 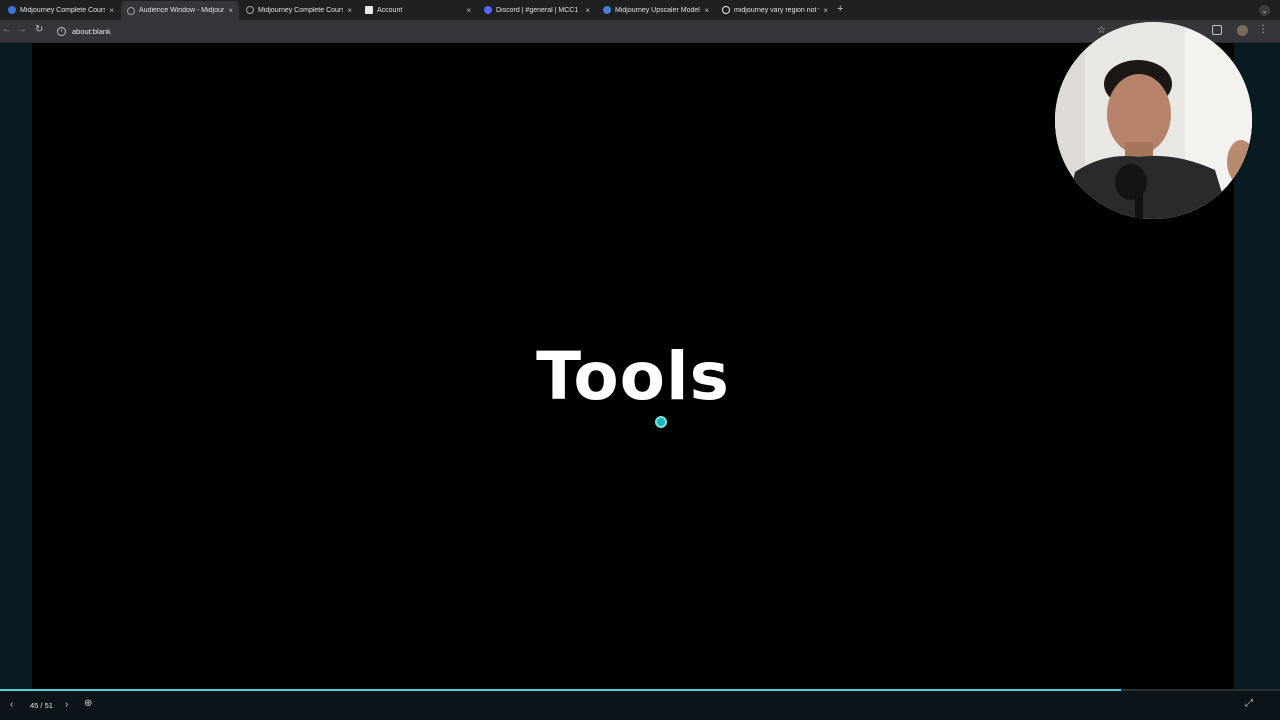 I want to click on previous-slide-icon: ‹, so click(x=11, y=704).